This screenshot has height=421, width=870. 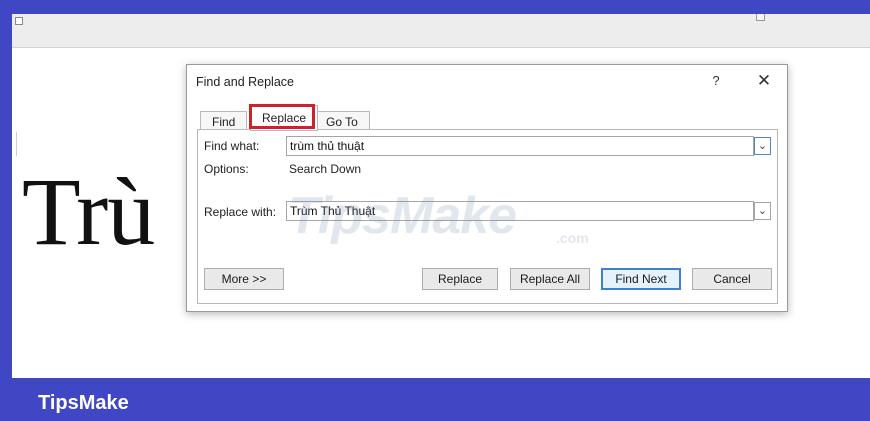 What do you see at coordinates (550, 279) in the screenshot?
I see `replace-all-button: Replace All` at bounding box center [550, 279].